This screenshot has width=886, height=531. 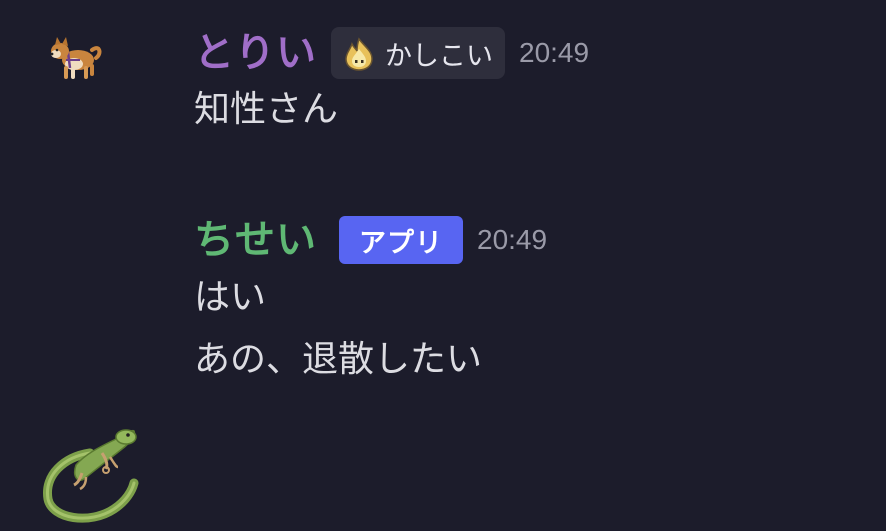 I want to click on message-text: 知性さん, so click(x=266, y=109).